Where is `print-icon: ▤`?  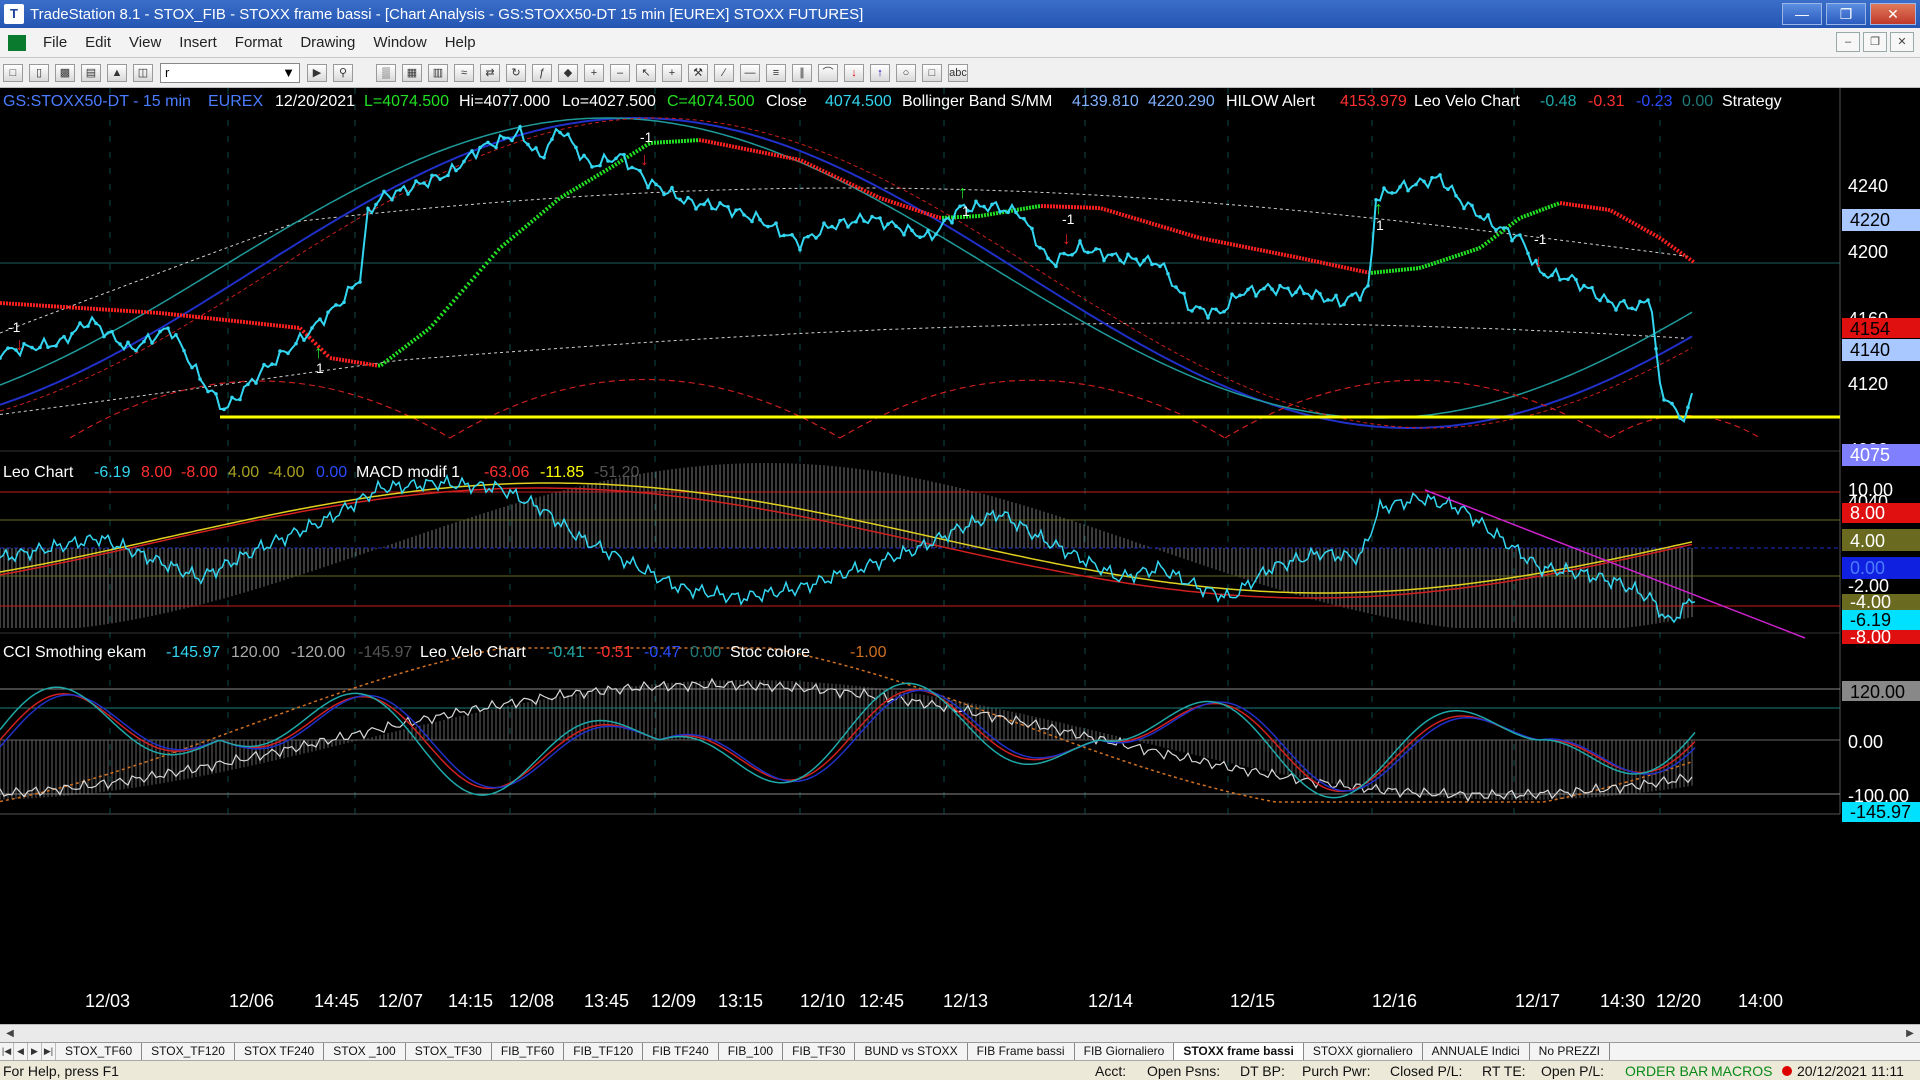 print-icon: ▤ is located at coordinates (91, 72).